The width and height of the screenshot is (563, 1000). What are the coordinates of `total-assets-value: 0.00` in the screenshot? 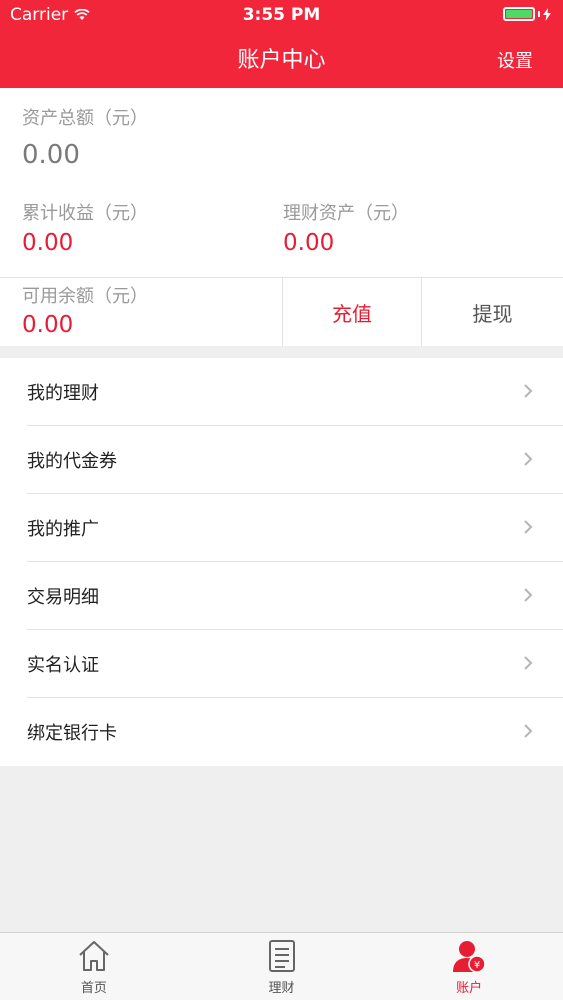 It's located at (51, 155).